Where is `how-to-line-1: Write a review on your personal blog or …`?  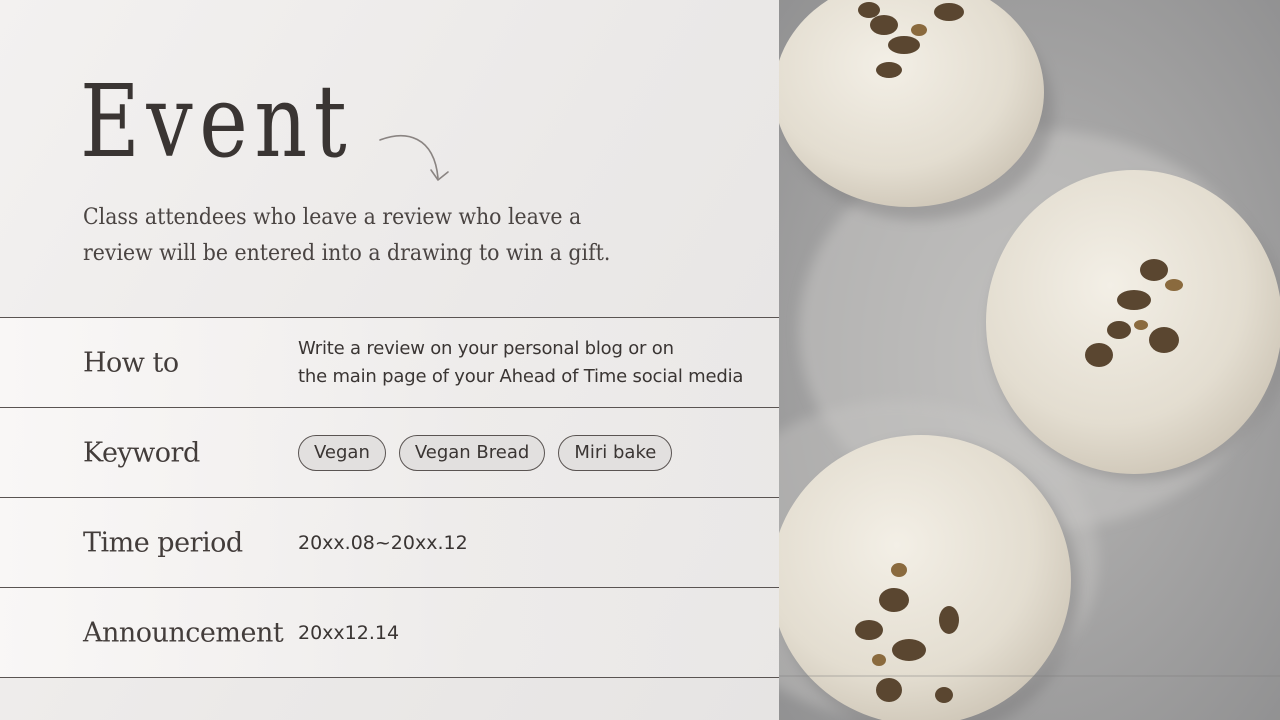
how-to-line-1: Write a review on your personal blog or … is located at coordinates (486, 348).